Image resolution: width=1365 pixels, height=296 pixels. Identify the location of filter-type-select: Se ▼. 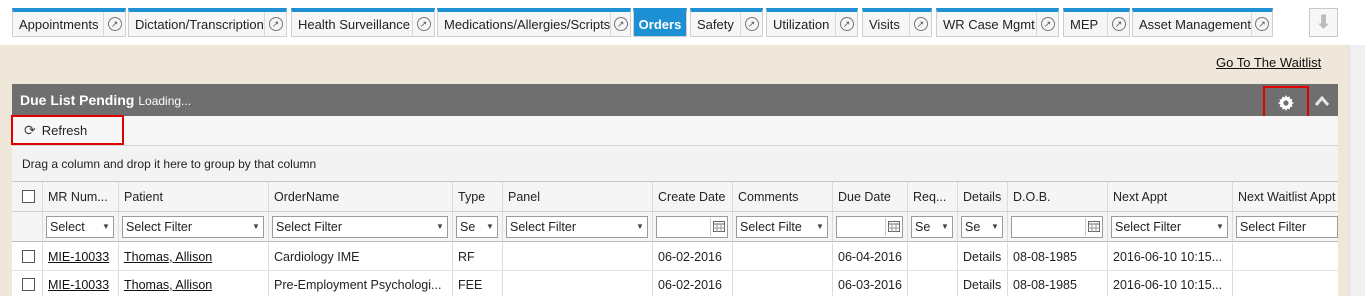
(477, 226).